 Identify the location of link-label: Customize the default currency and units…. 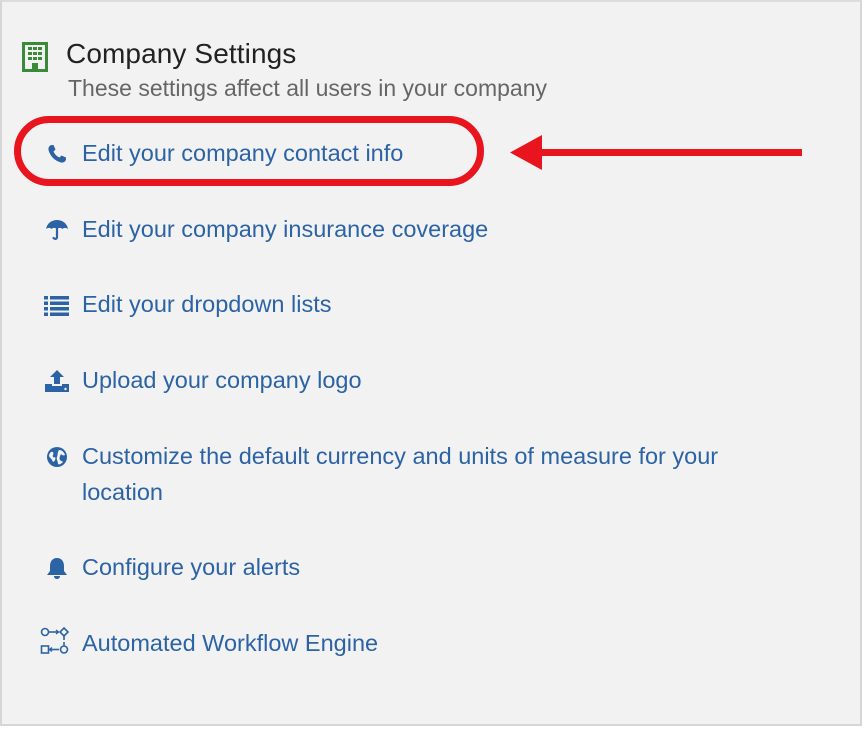
(400, 474).